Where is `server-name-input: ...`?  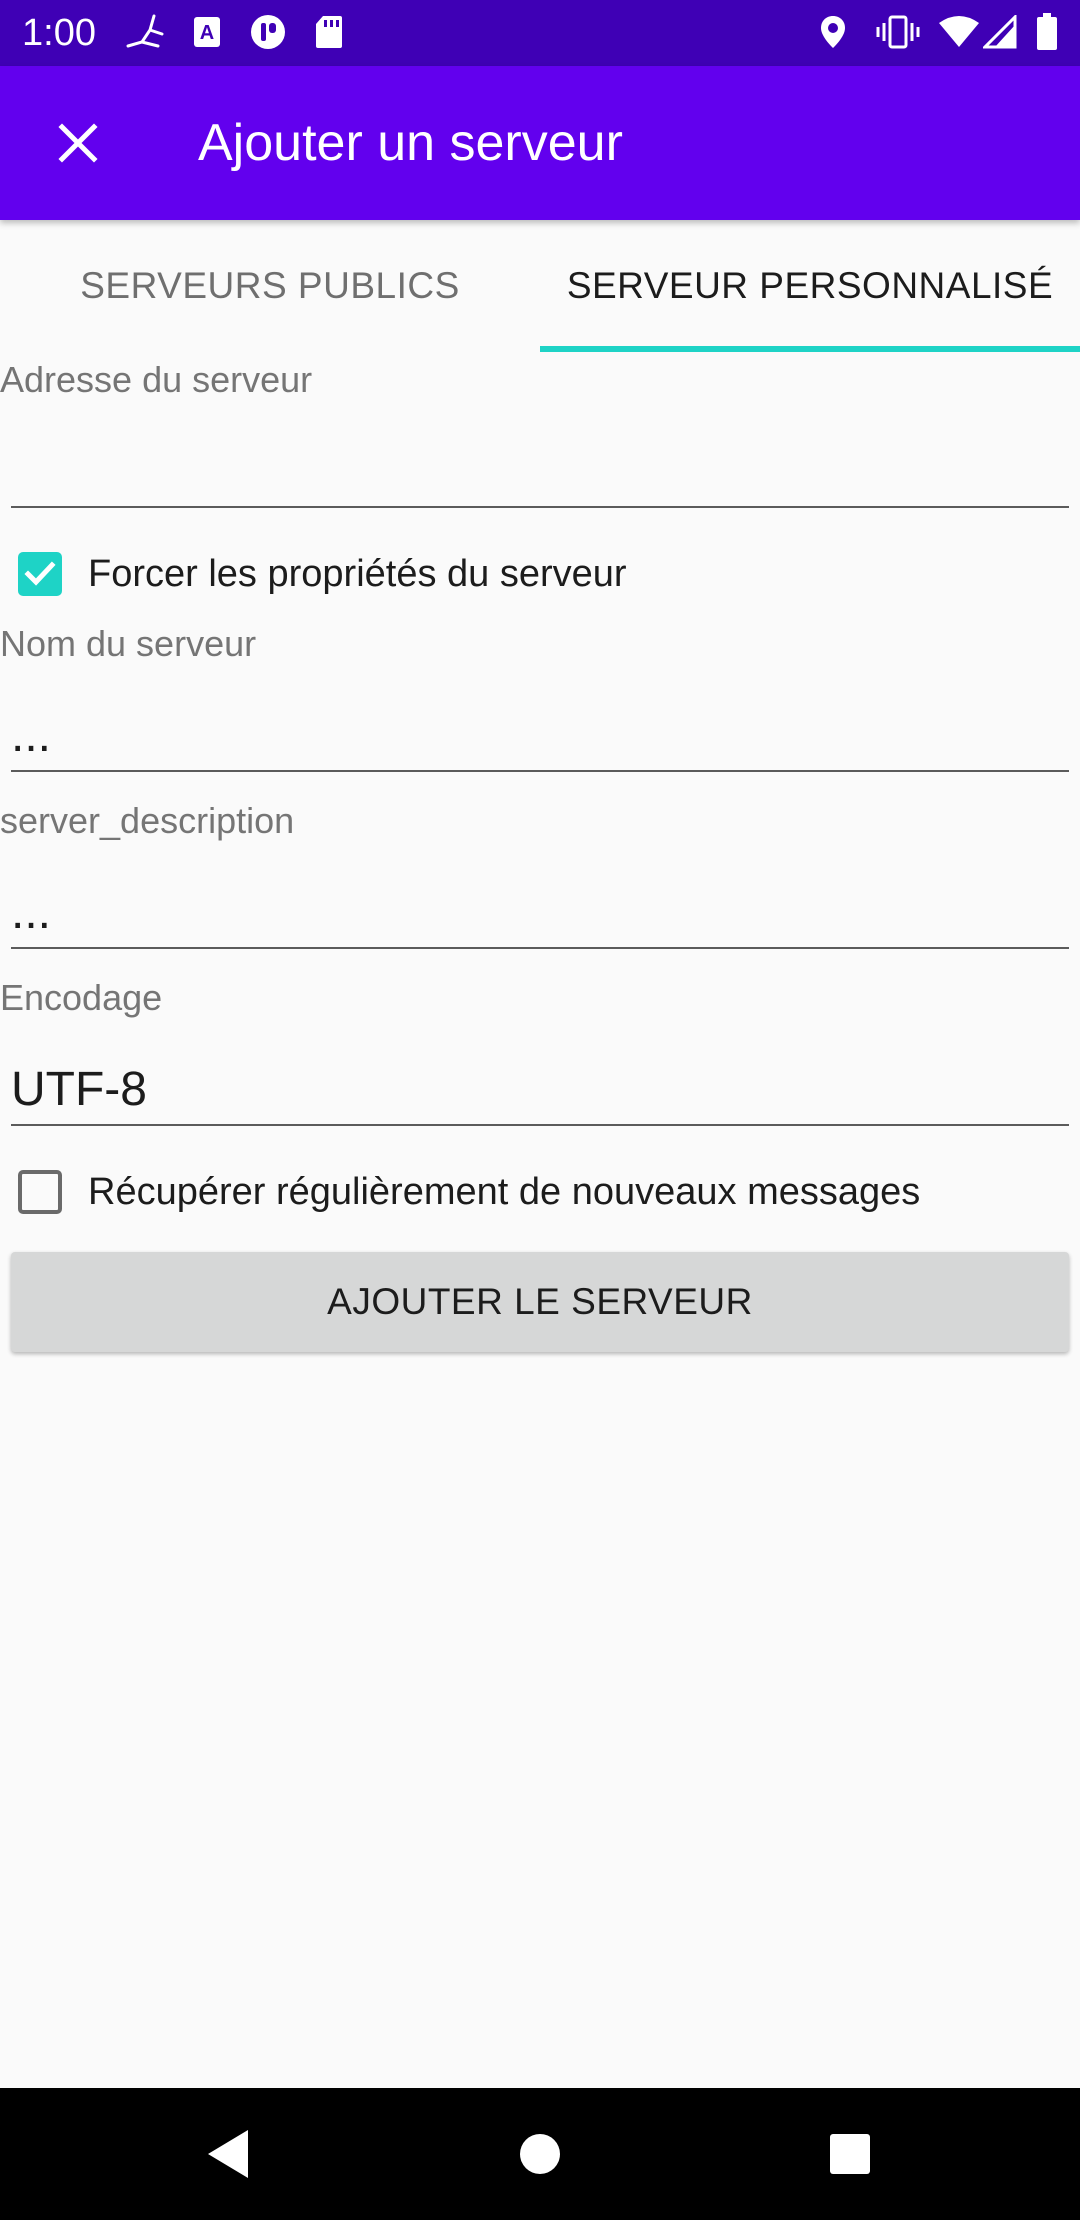
server-name-input: ... is located at coordinates (540, 739).